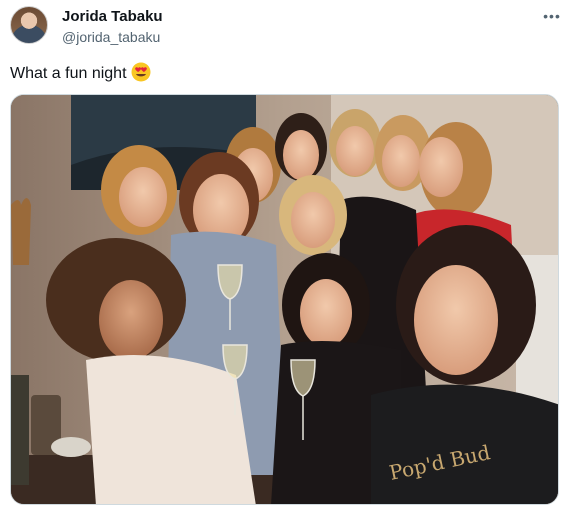  I want to click on tweet-text: What a fun night, so click(80, 73).